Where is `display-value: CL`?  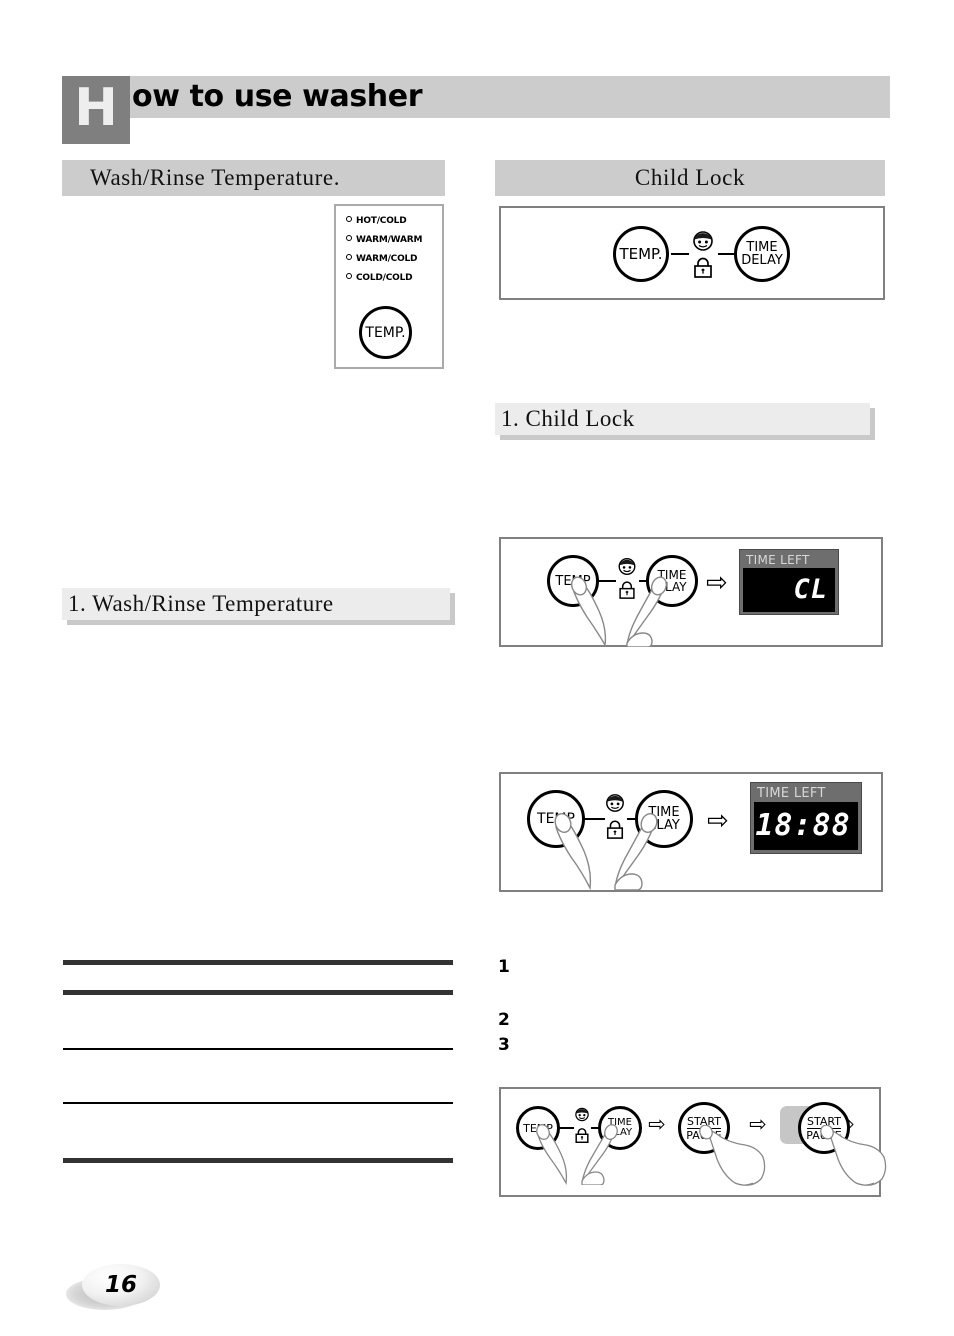
display-value: CL is located at coordinates (789, 590).